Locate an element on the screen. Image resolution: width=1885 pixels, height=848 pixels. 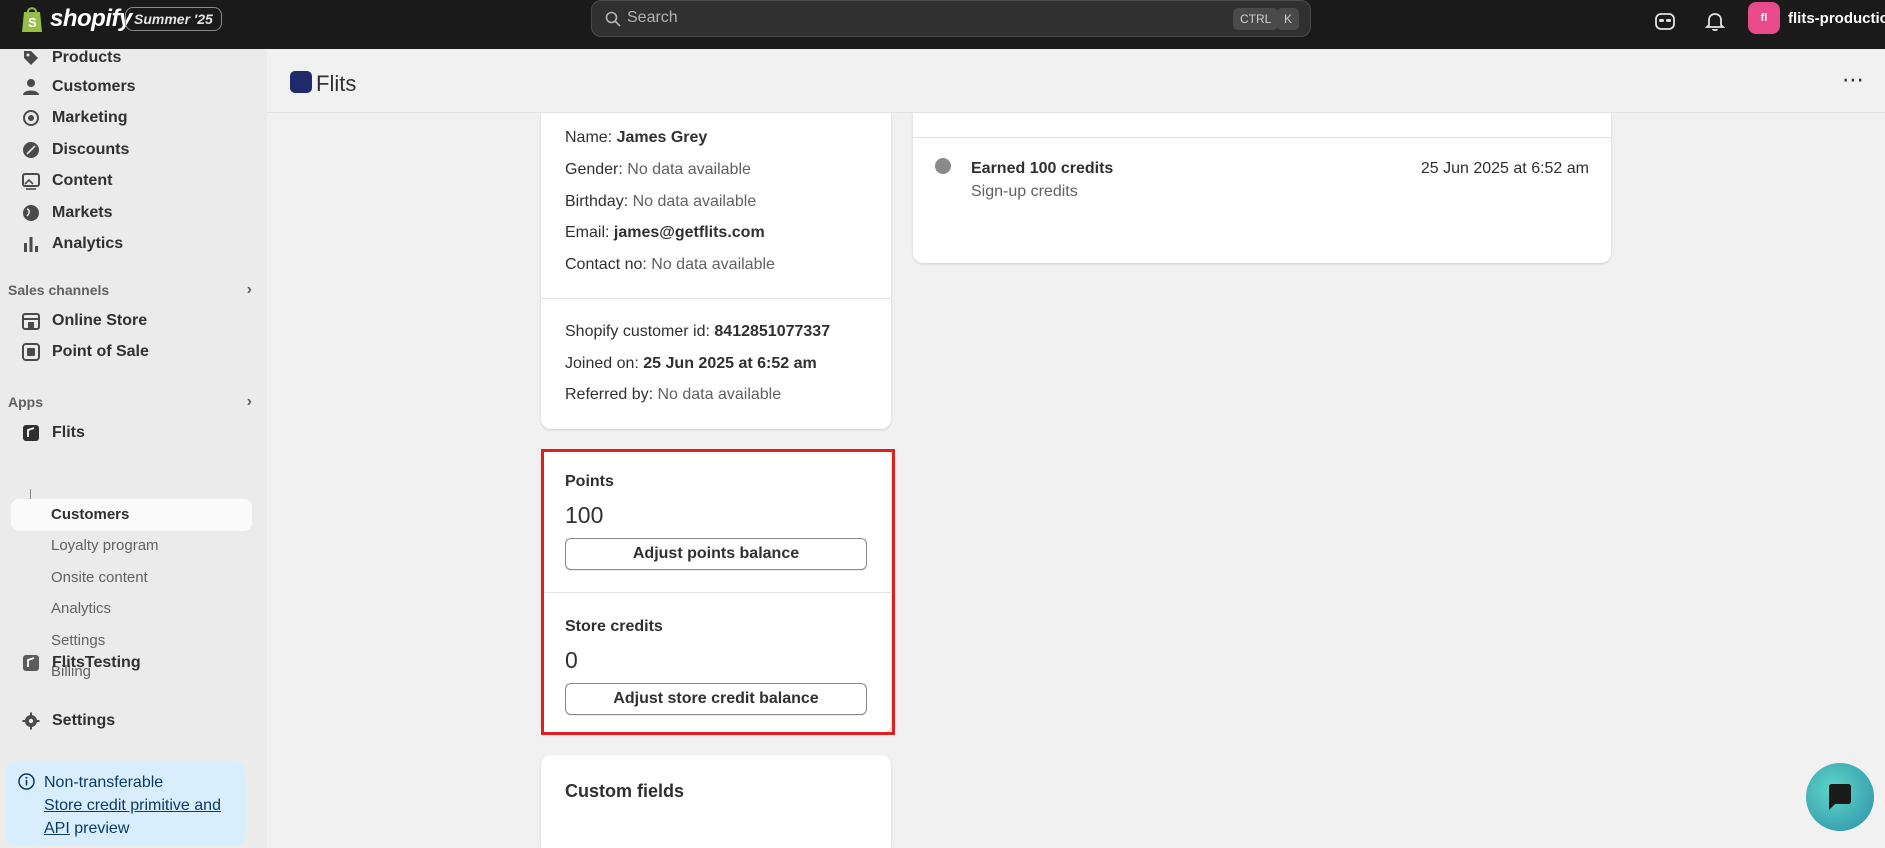
discount-icon is located at coordinates (31, 150).